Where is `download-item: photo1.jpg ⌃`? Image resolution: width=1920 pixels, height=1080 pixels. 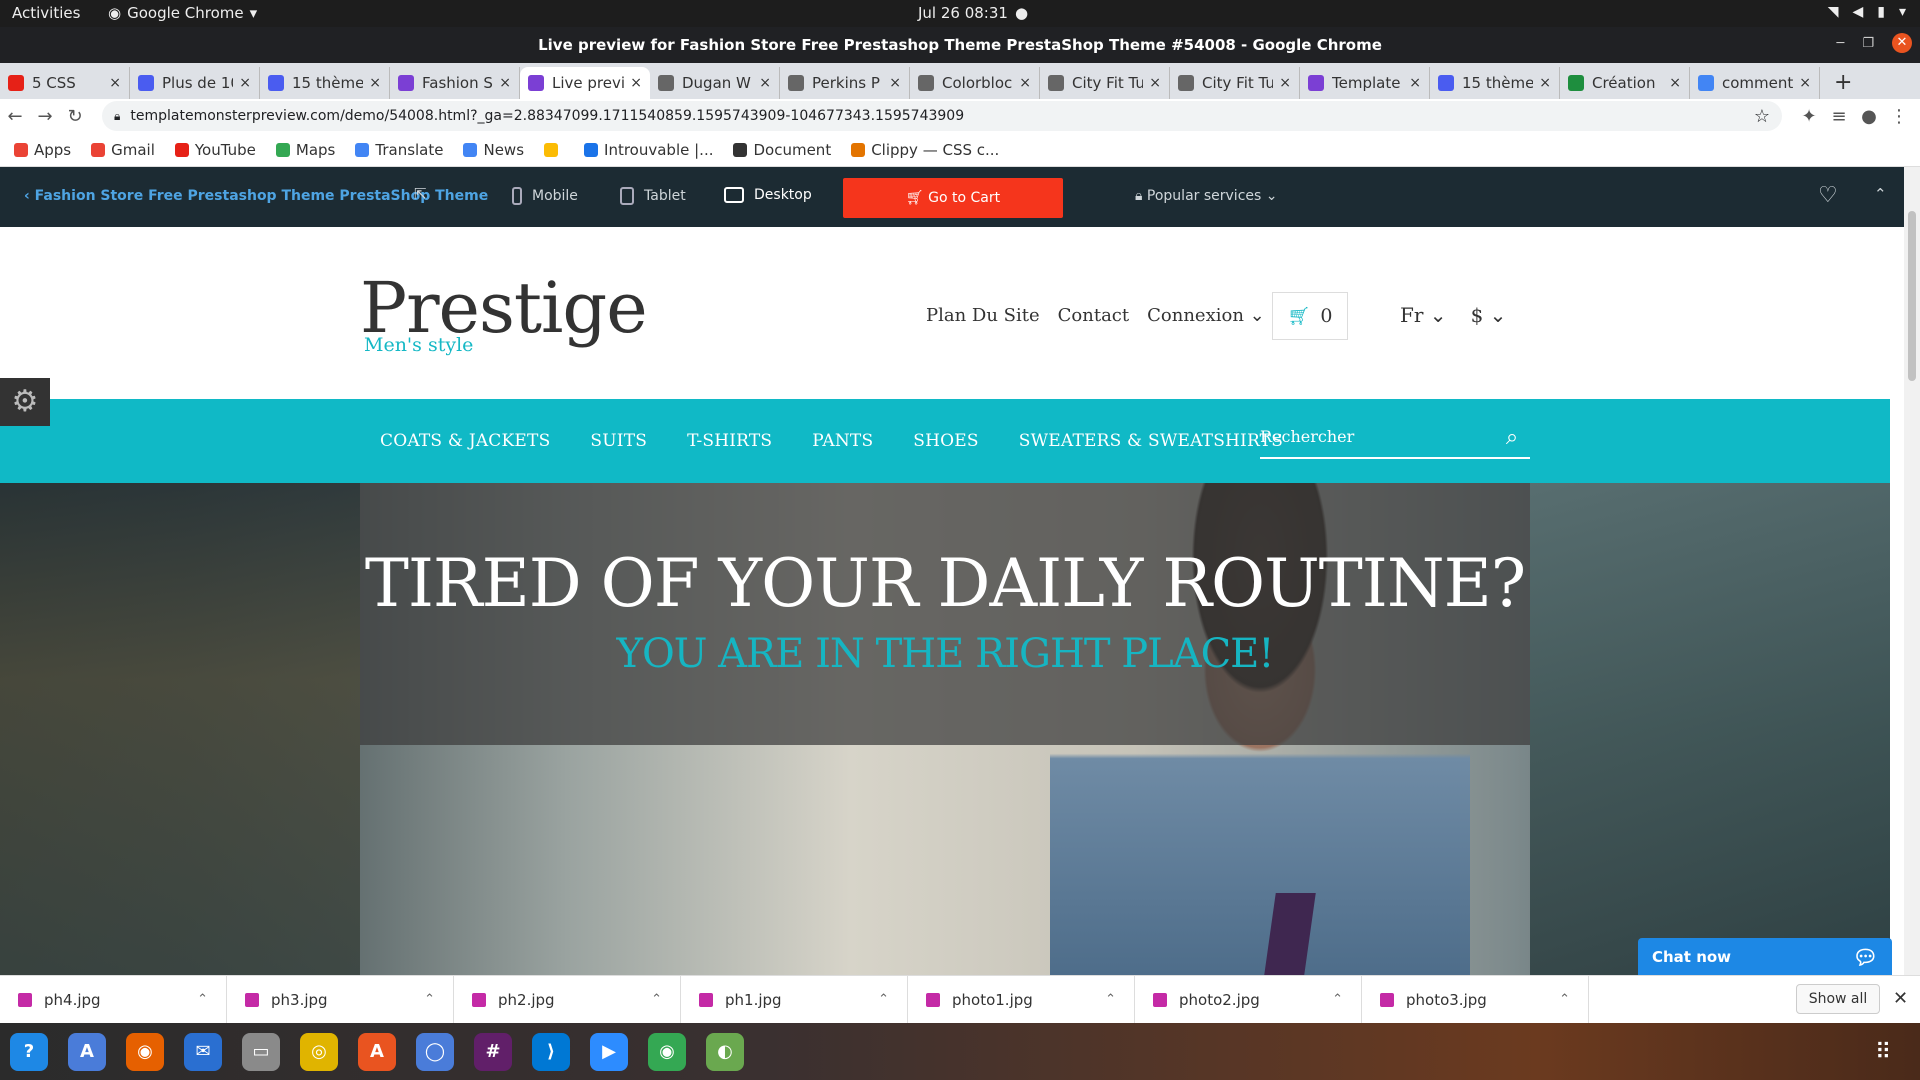 download-item: photo1.jpg ⌃ is located at coordinates (1021, 999).